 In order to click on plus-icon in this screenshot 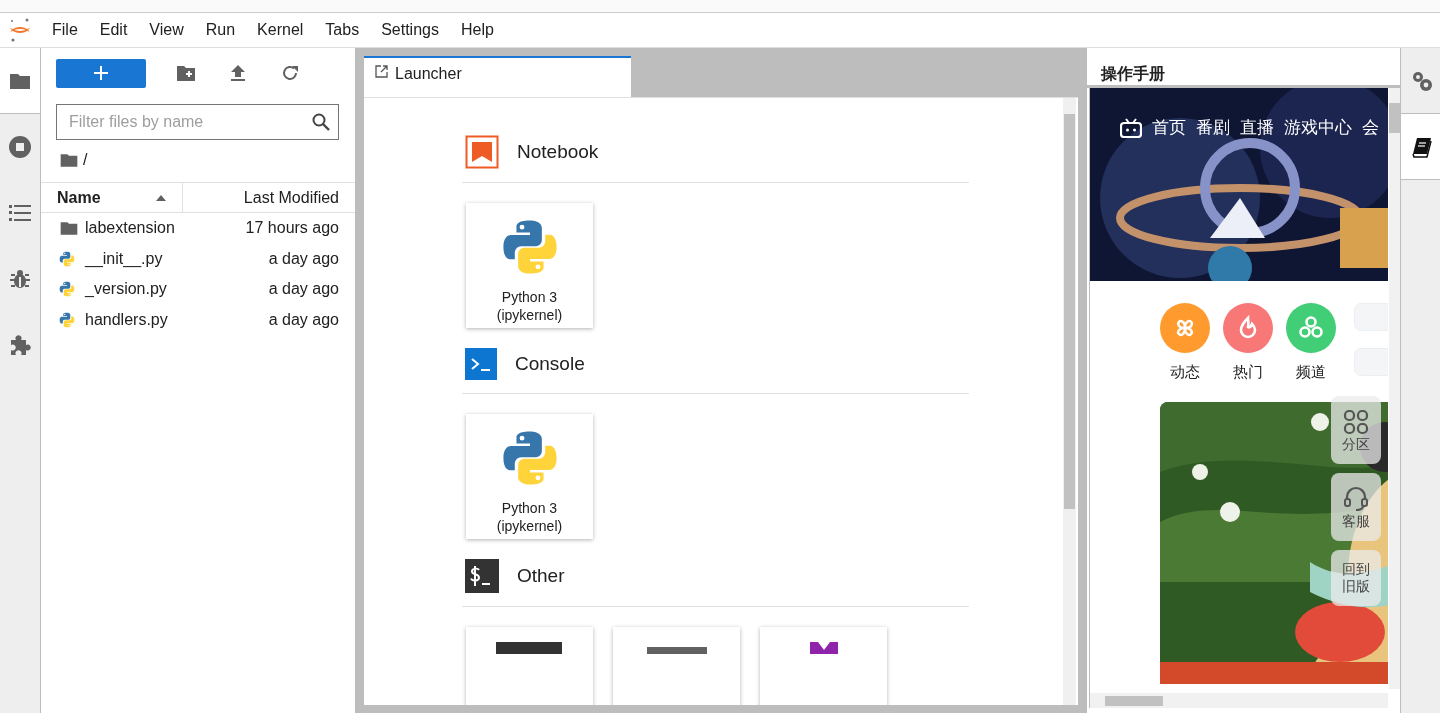, I will do `click(101, 73)`.